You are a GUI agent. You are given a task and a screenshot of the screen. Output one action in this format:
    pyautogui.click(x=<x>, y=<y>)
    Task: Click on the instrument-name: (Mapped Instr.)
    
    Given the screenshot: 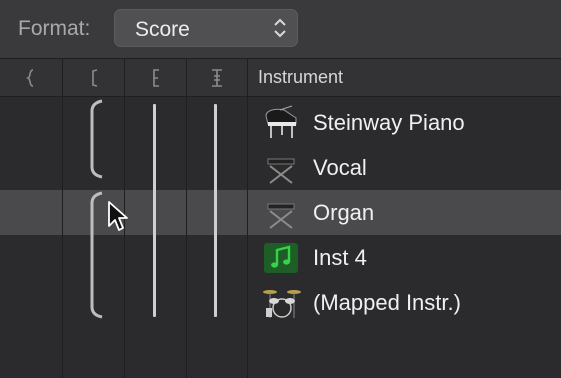 What is the action you would take?
    pyautogui.click(x=387, y=302)
    